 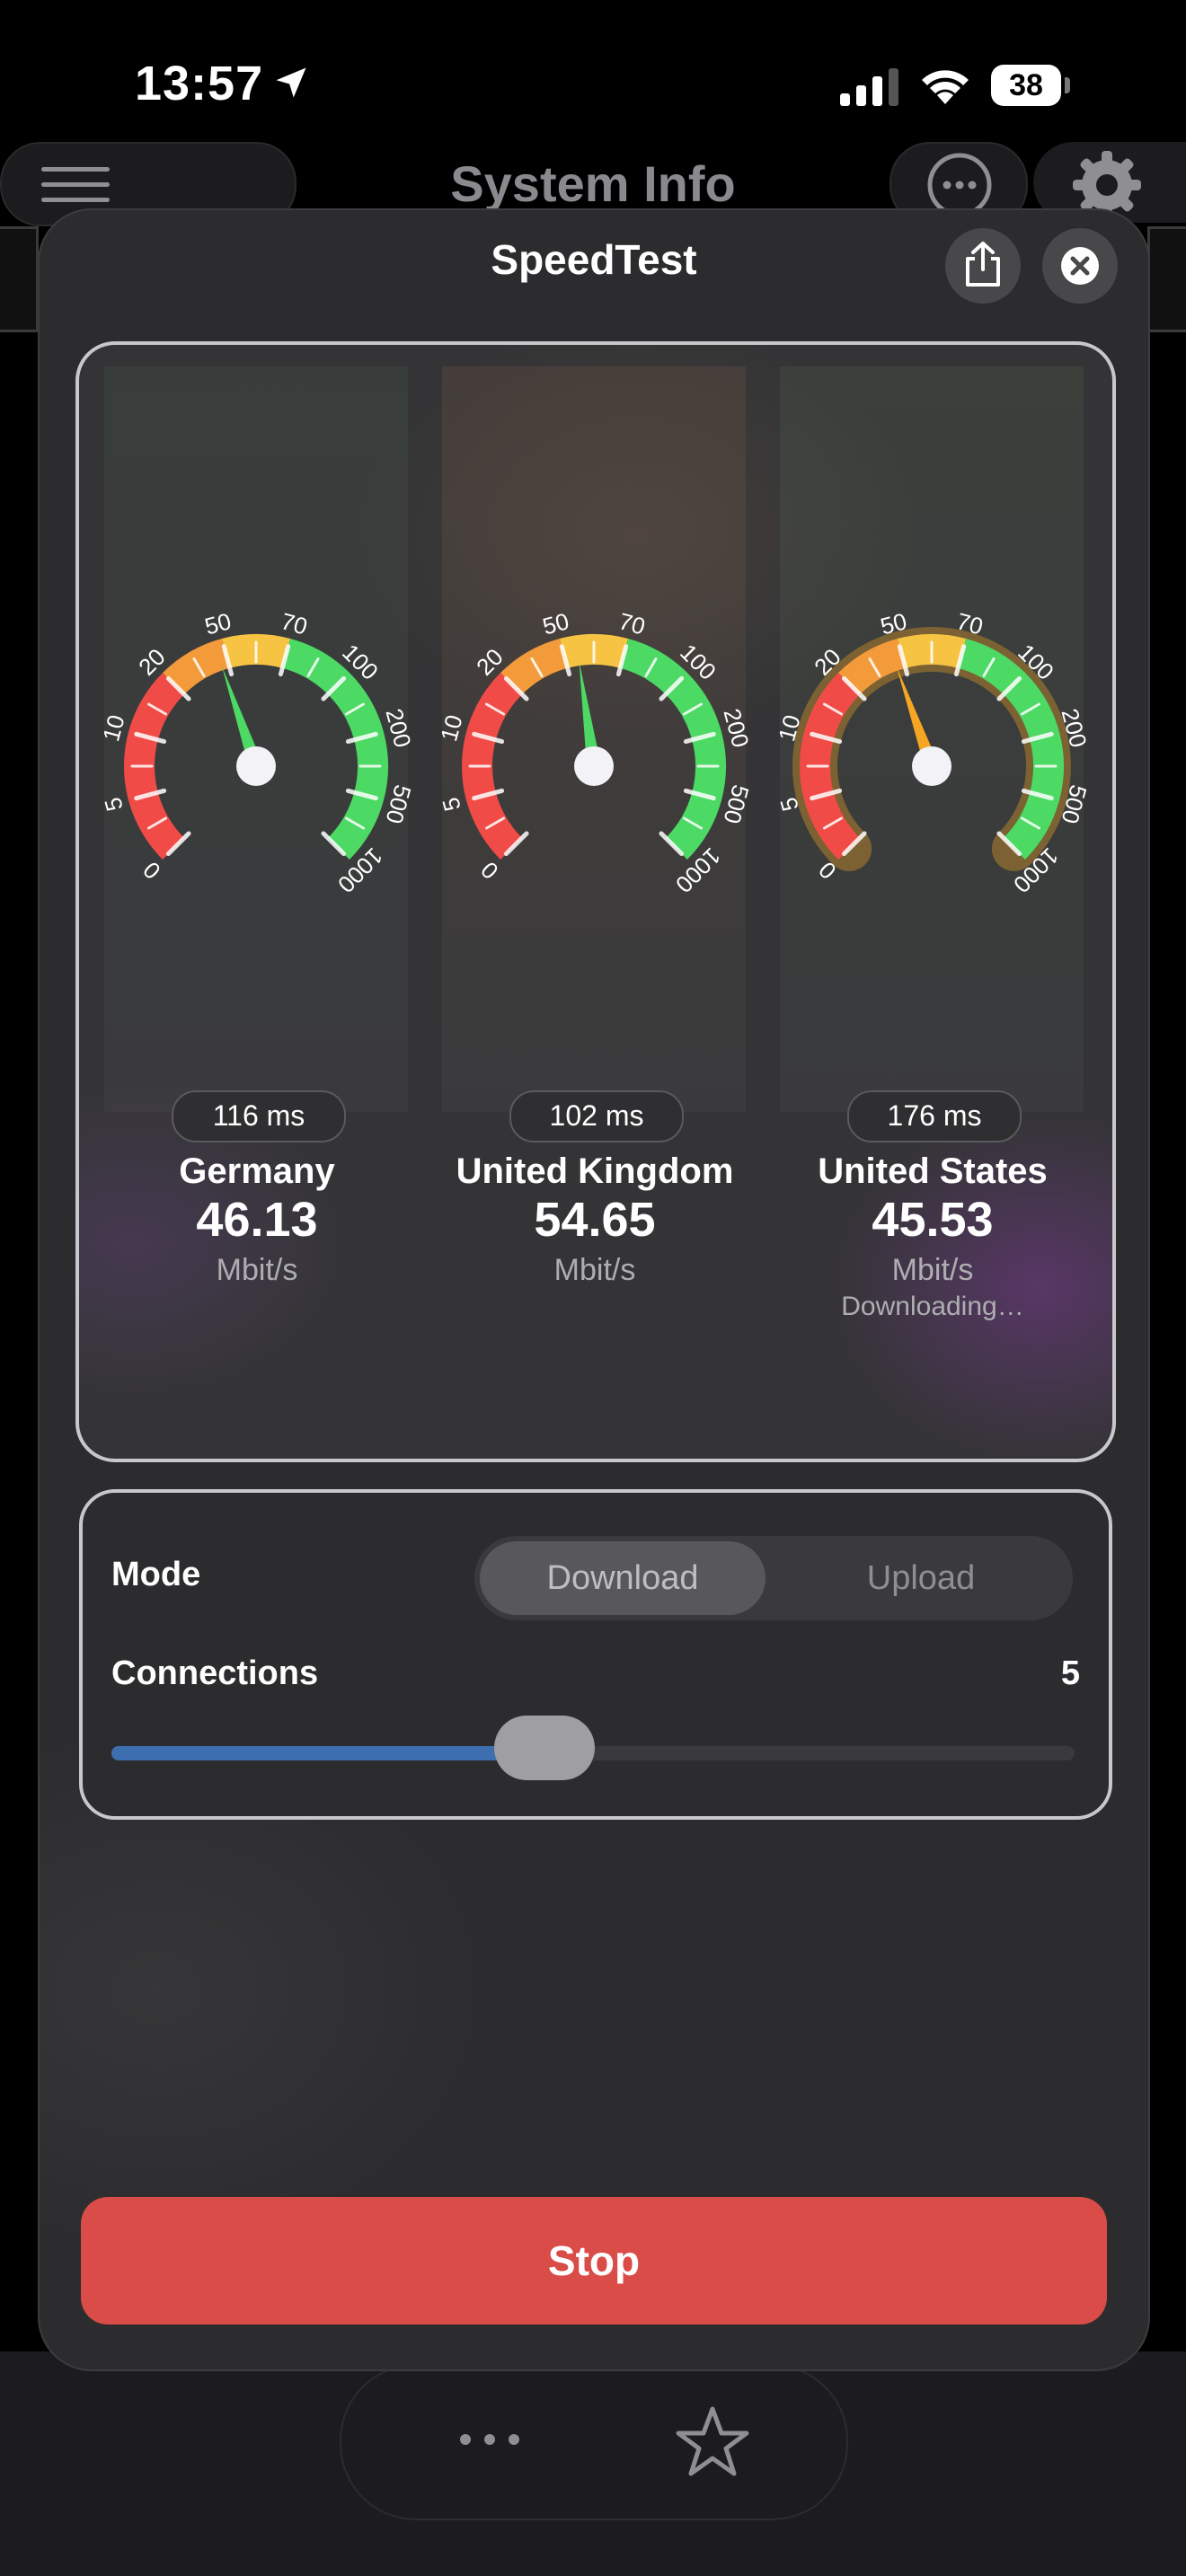 I want to click on battery-indicator: 38, so click(x=1030, y=85).